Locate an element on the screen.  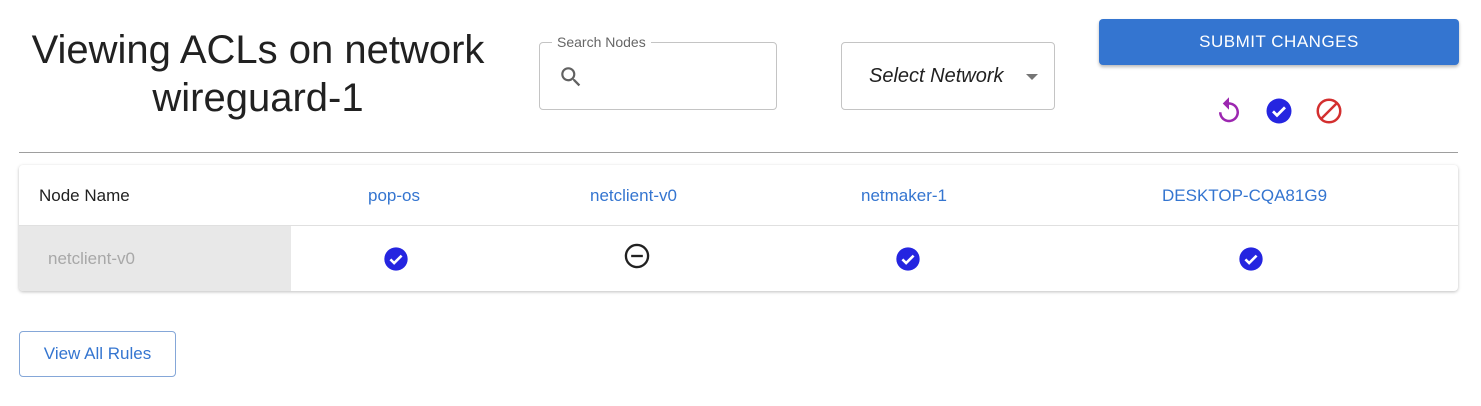
column-header-desktop-cqa81g9: DESKTOP-CQA81G9 is located at coordinates (1244, 196).